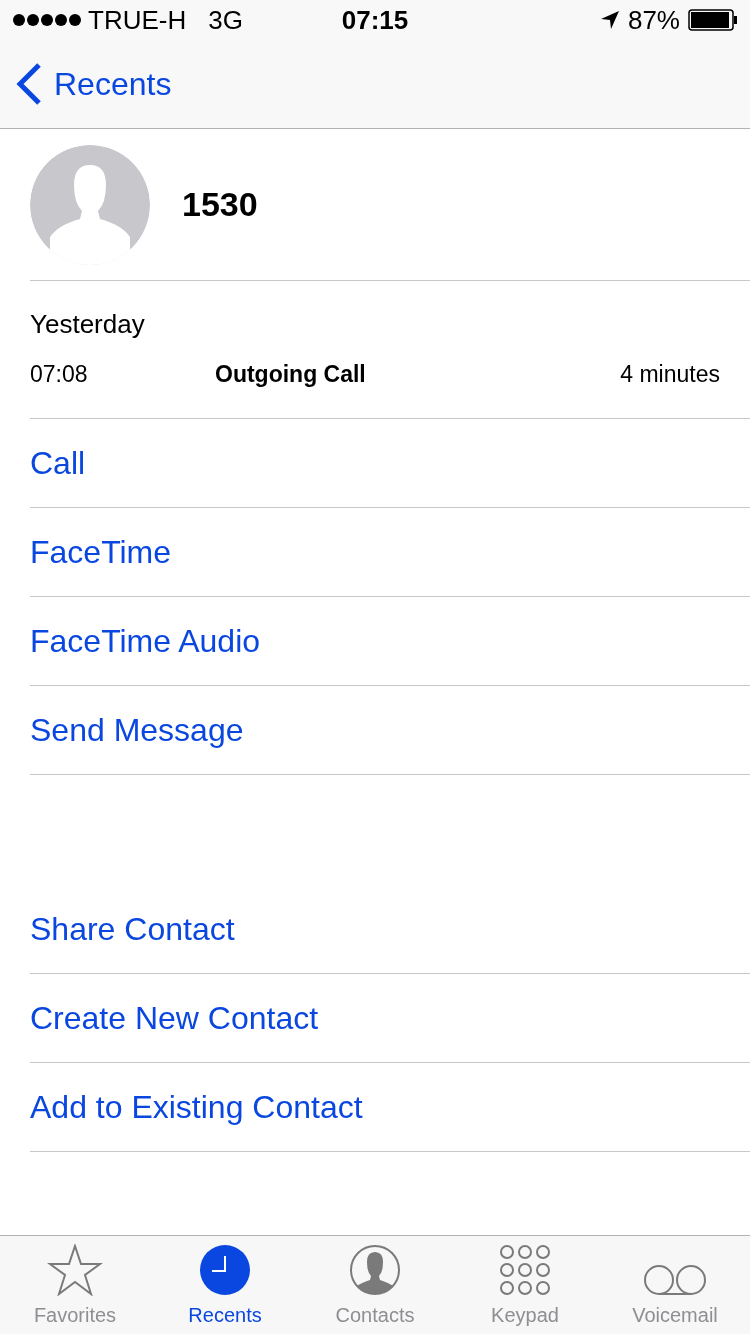 This screenshot has width=750, height=1334. I want to click on keypad-icon, so click(525, 1270).